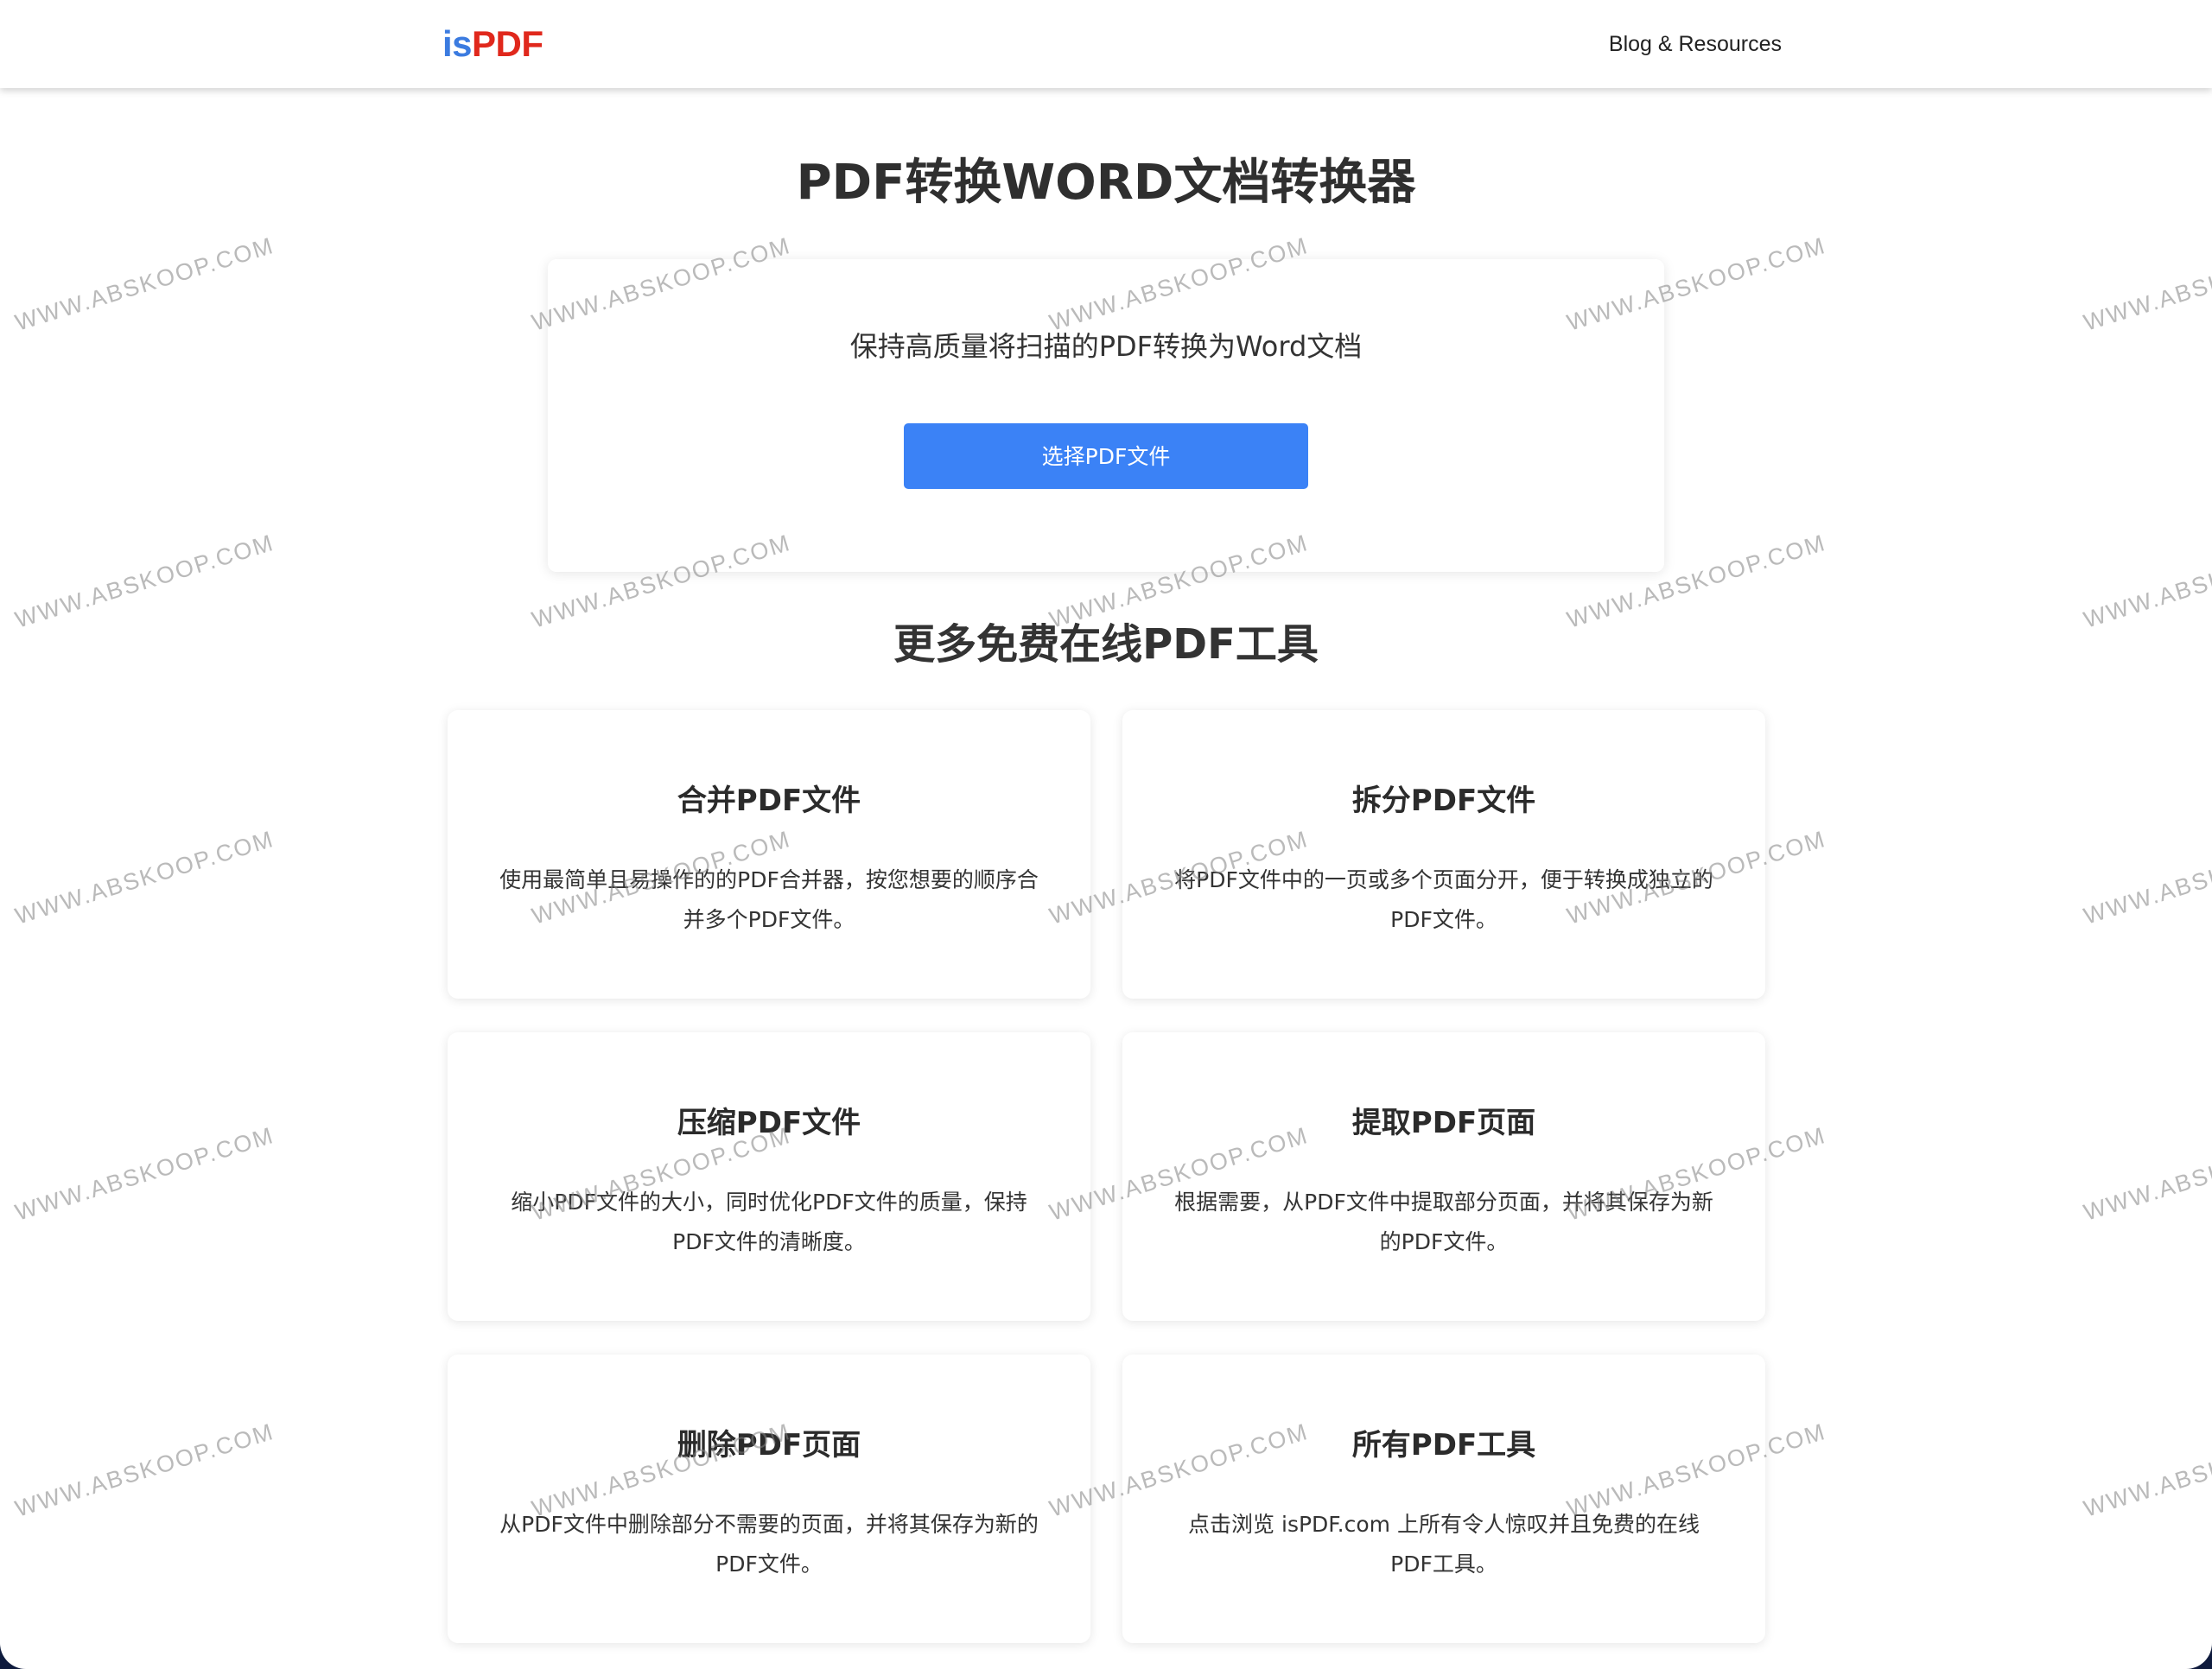 The width and height of the screenshot is (2212, 1669). What do you see at coordinates (1444, 1544) in the screenshot?
I see `tool-description: 点击浏览 isPDF.com 上所有令人惊叹并且免费的在线PDF工具。` at bounding box center [1444, 1544].